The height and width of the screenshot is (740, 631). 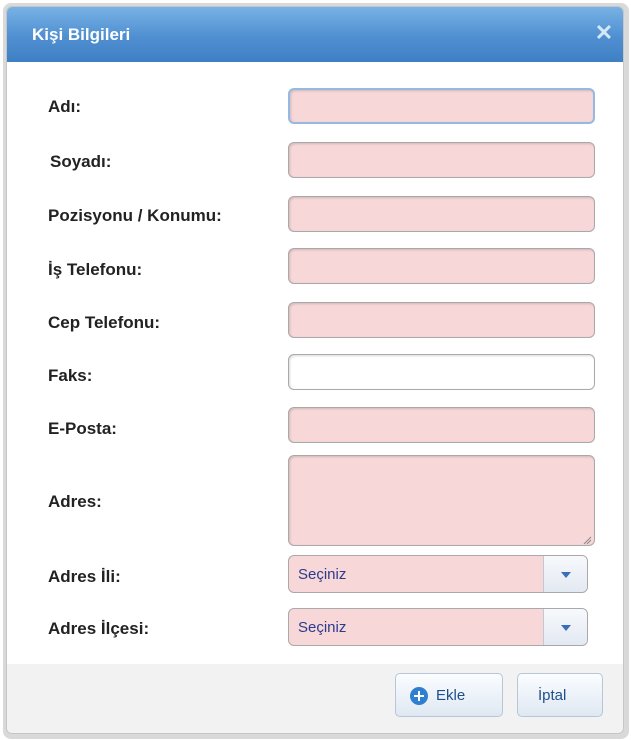 I want to click on cancel-button: İptal, so click(x=560, y=695).